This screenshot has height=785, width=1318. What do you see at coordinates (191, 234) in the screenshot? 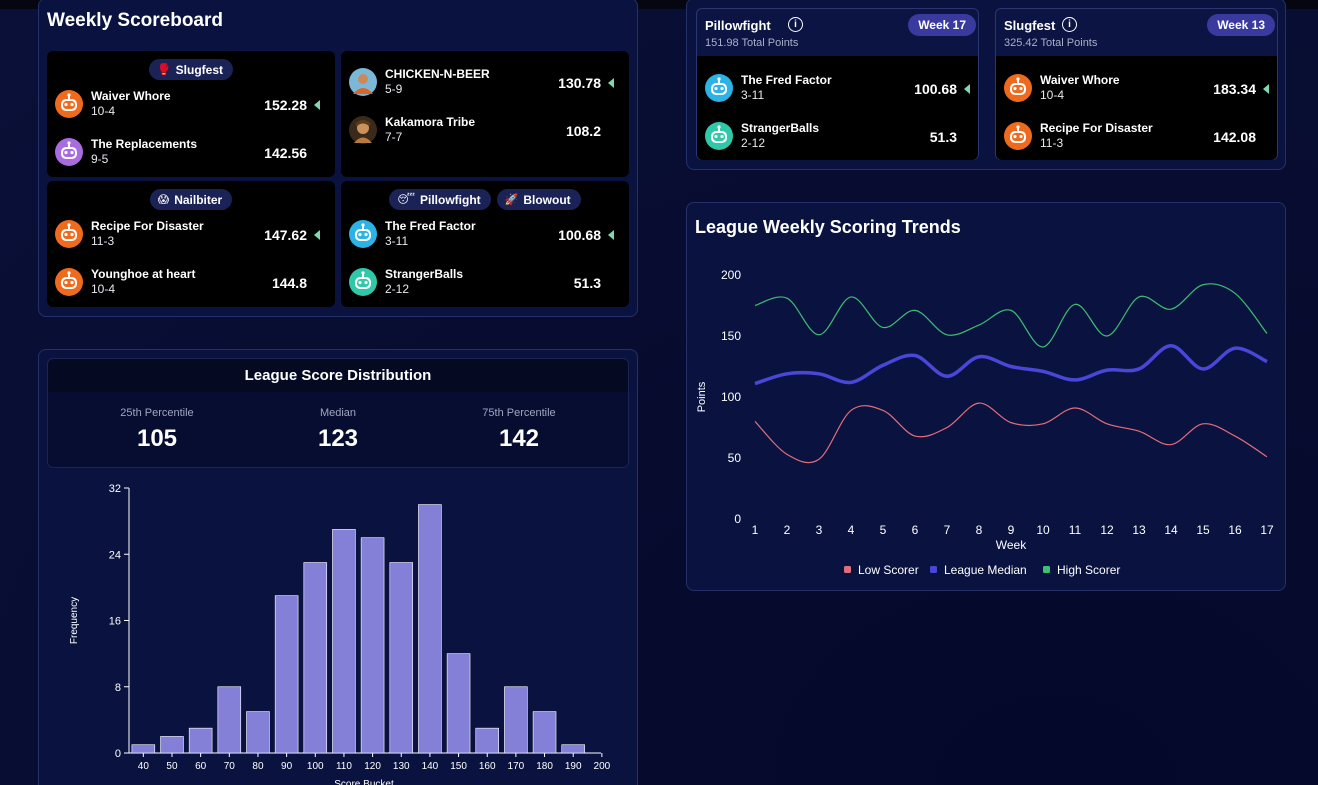
I see `team-row: Recipe For Disaster 11-3 147.62` at bounding box center [191, 234].